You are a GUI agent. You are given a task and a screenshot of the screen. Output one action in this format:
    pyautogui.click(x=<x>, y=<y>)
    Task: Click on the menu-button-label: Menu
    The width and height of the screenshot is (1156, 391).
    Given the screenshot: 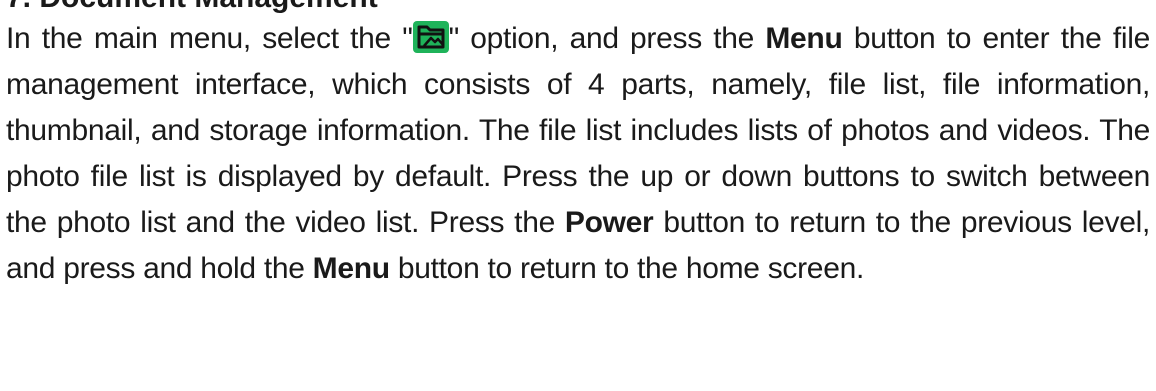 What is the action you would take?
    pyautogui.click(x=804, y=38)
    